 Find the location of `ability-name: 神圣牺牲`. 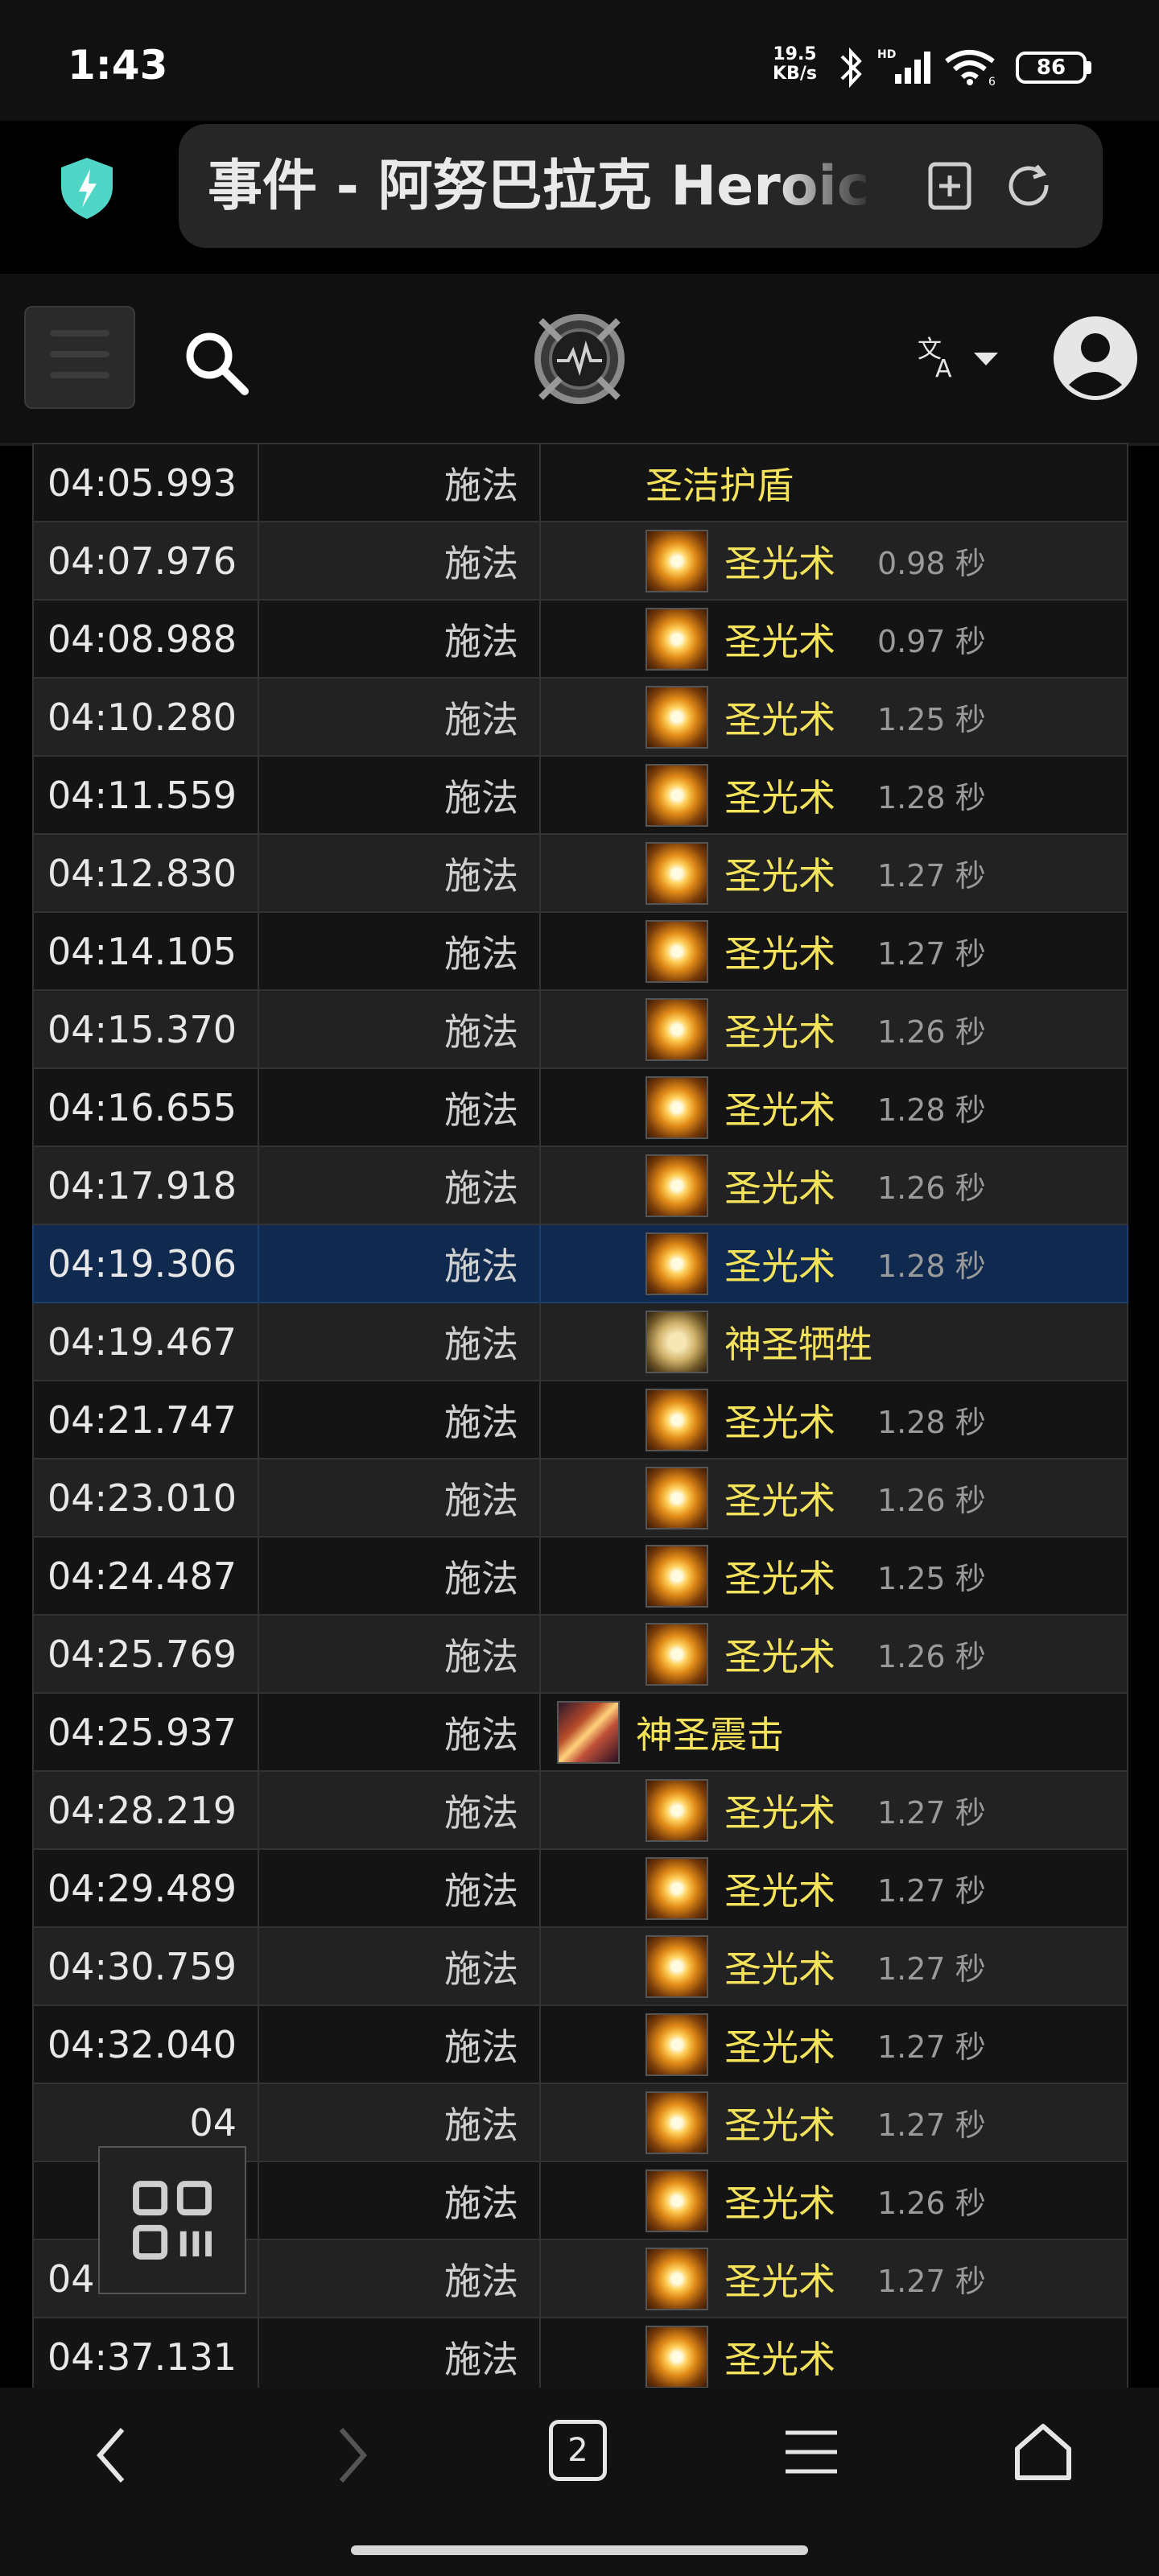

ability-name: 神圣牺牲 is located at coordinates (798, 1341).